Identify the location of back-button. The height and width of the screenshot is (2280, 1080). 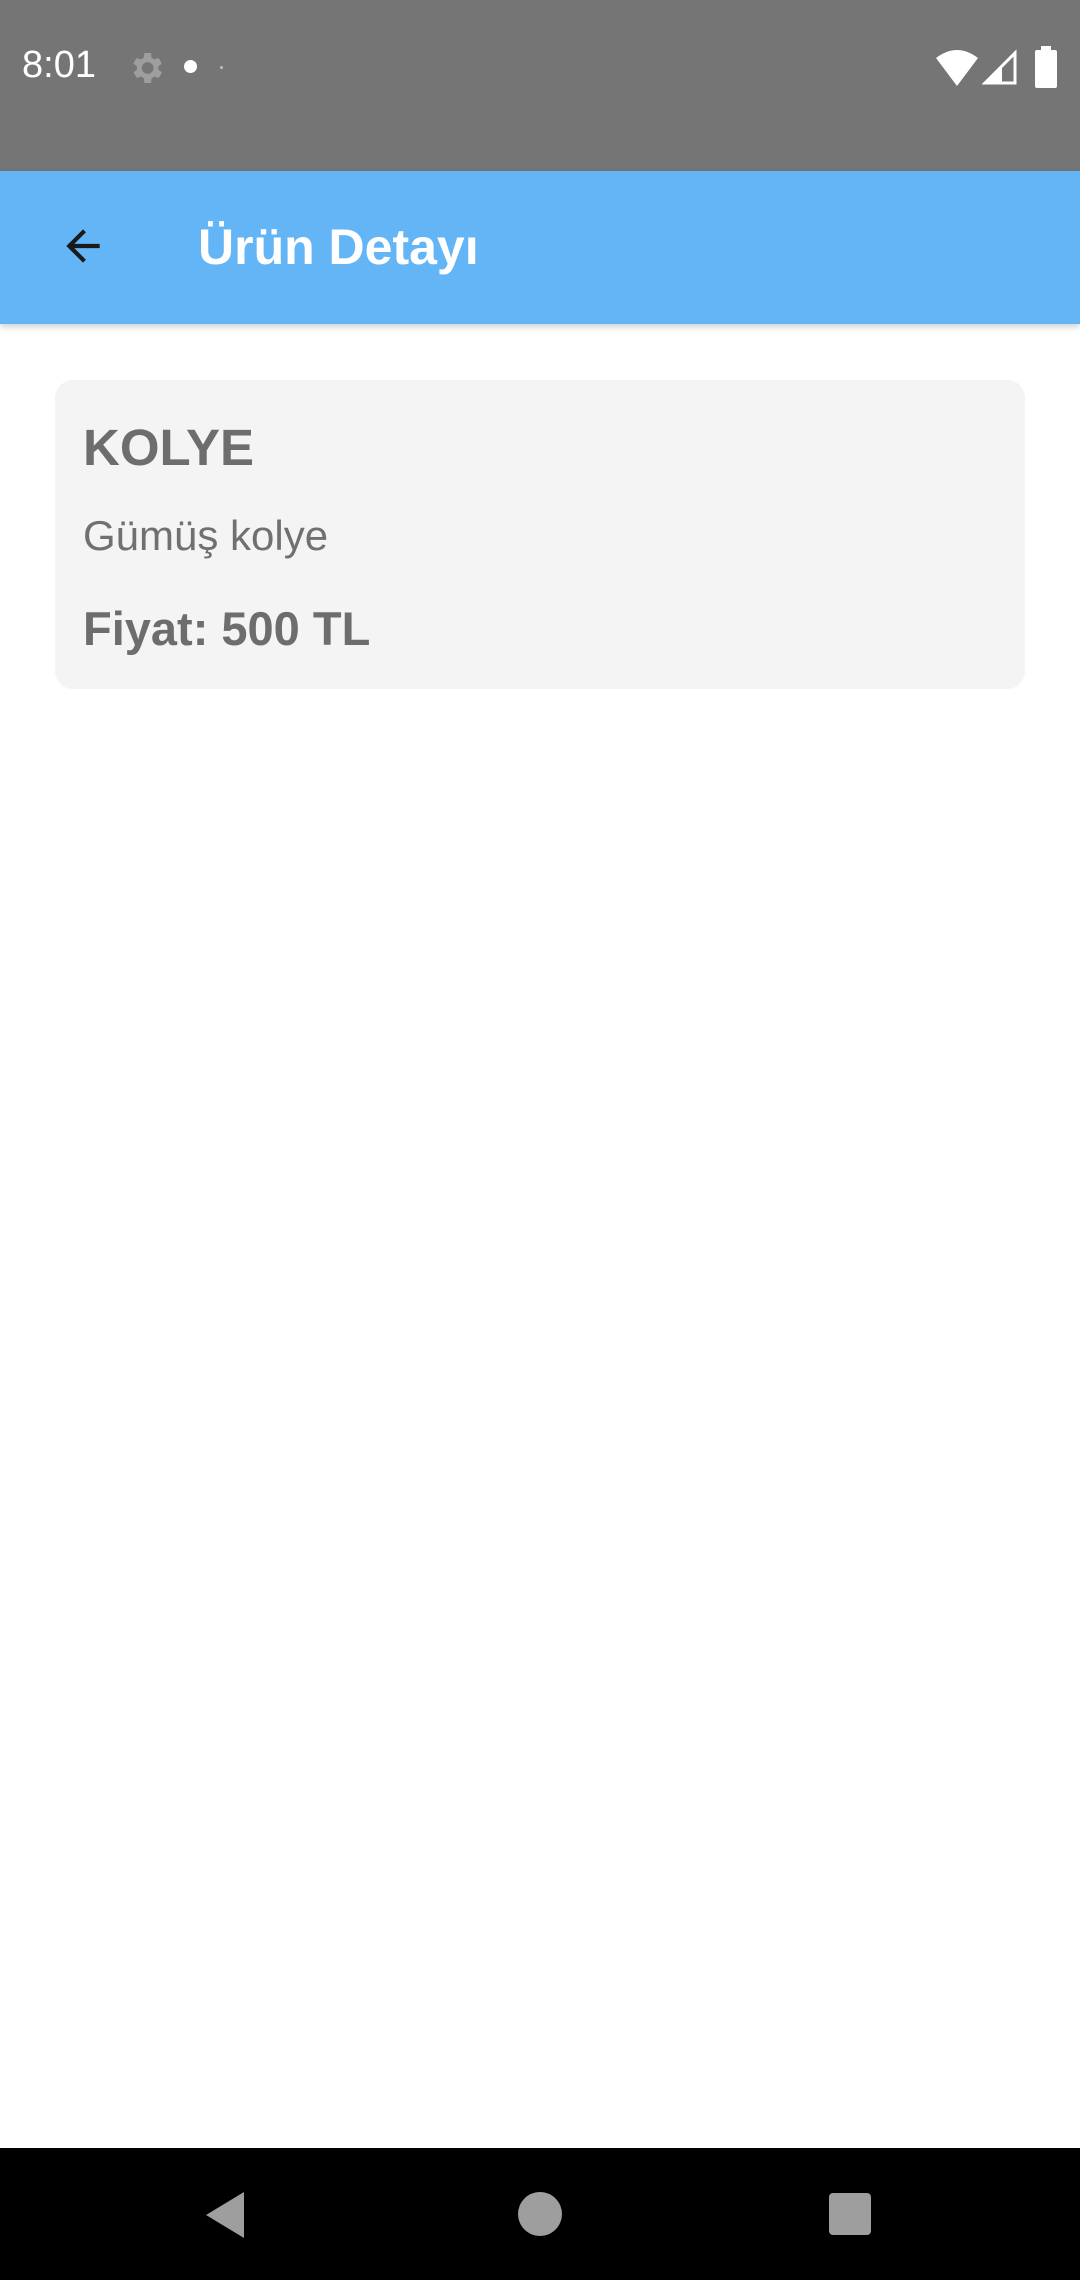
(83, 248).